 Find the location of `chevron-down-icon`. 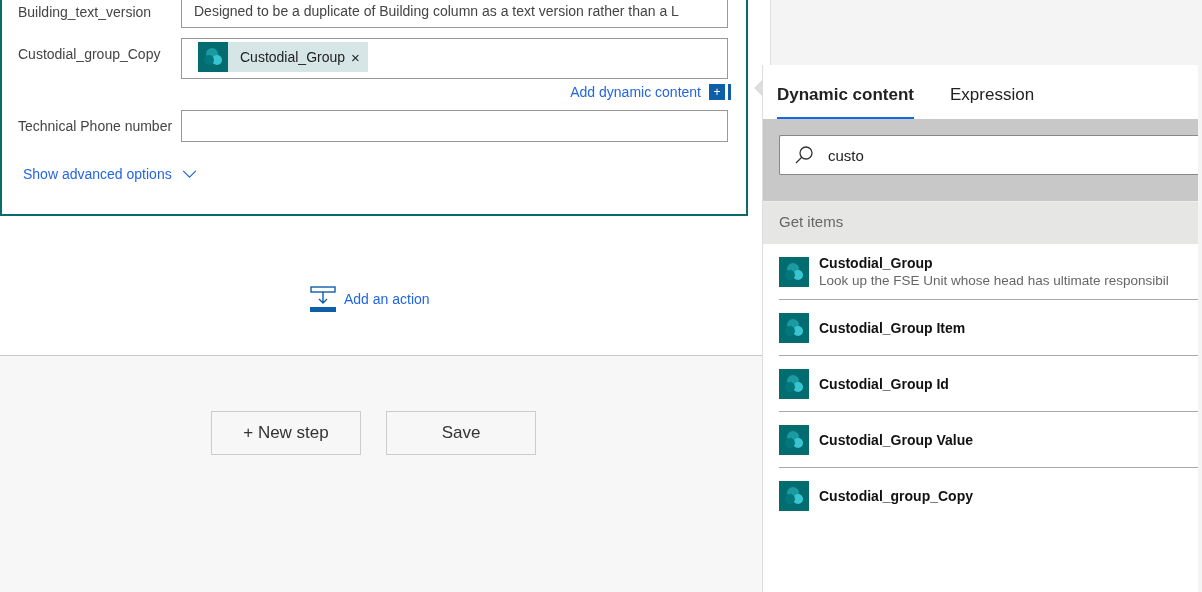

chevron-down-icon is located at coordinates (189, 174).